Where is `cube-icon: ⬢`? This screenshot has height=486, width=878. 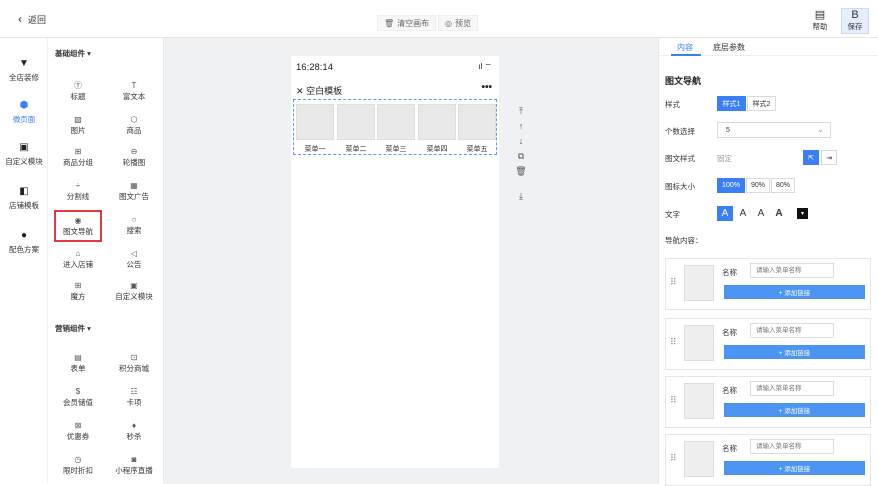 cube-icon: ⬢ is located at coordinates (24, 105).